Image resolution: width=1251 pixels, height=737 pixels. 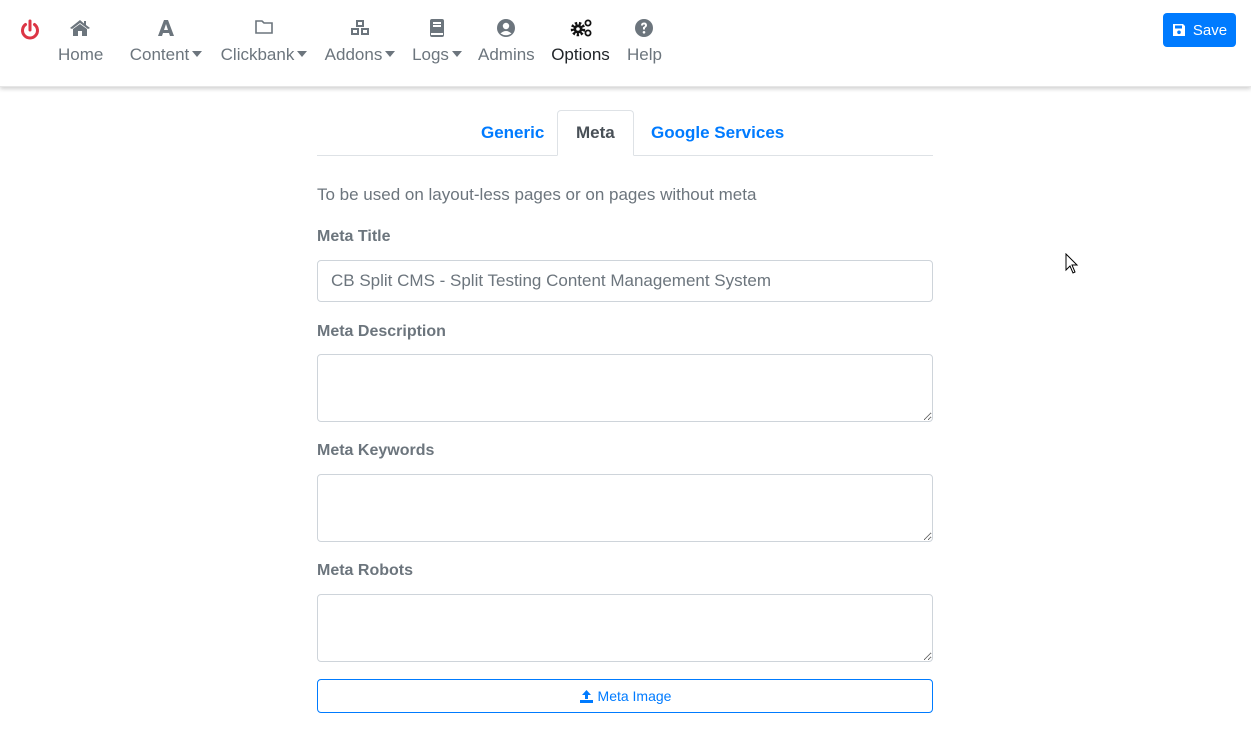 I want to click on nav-options: Options, so click(x=580, y=41).